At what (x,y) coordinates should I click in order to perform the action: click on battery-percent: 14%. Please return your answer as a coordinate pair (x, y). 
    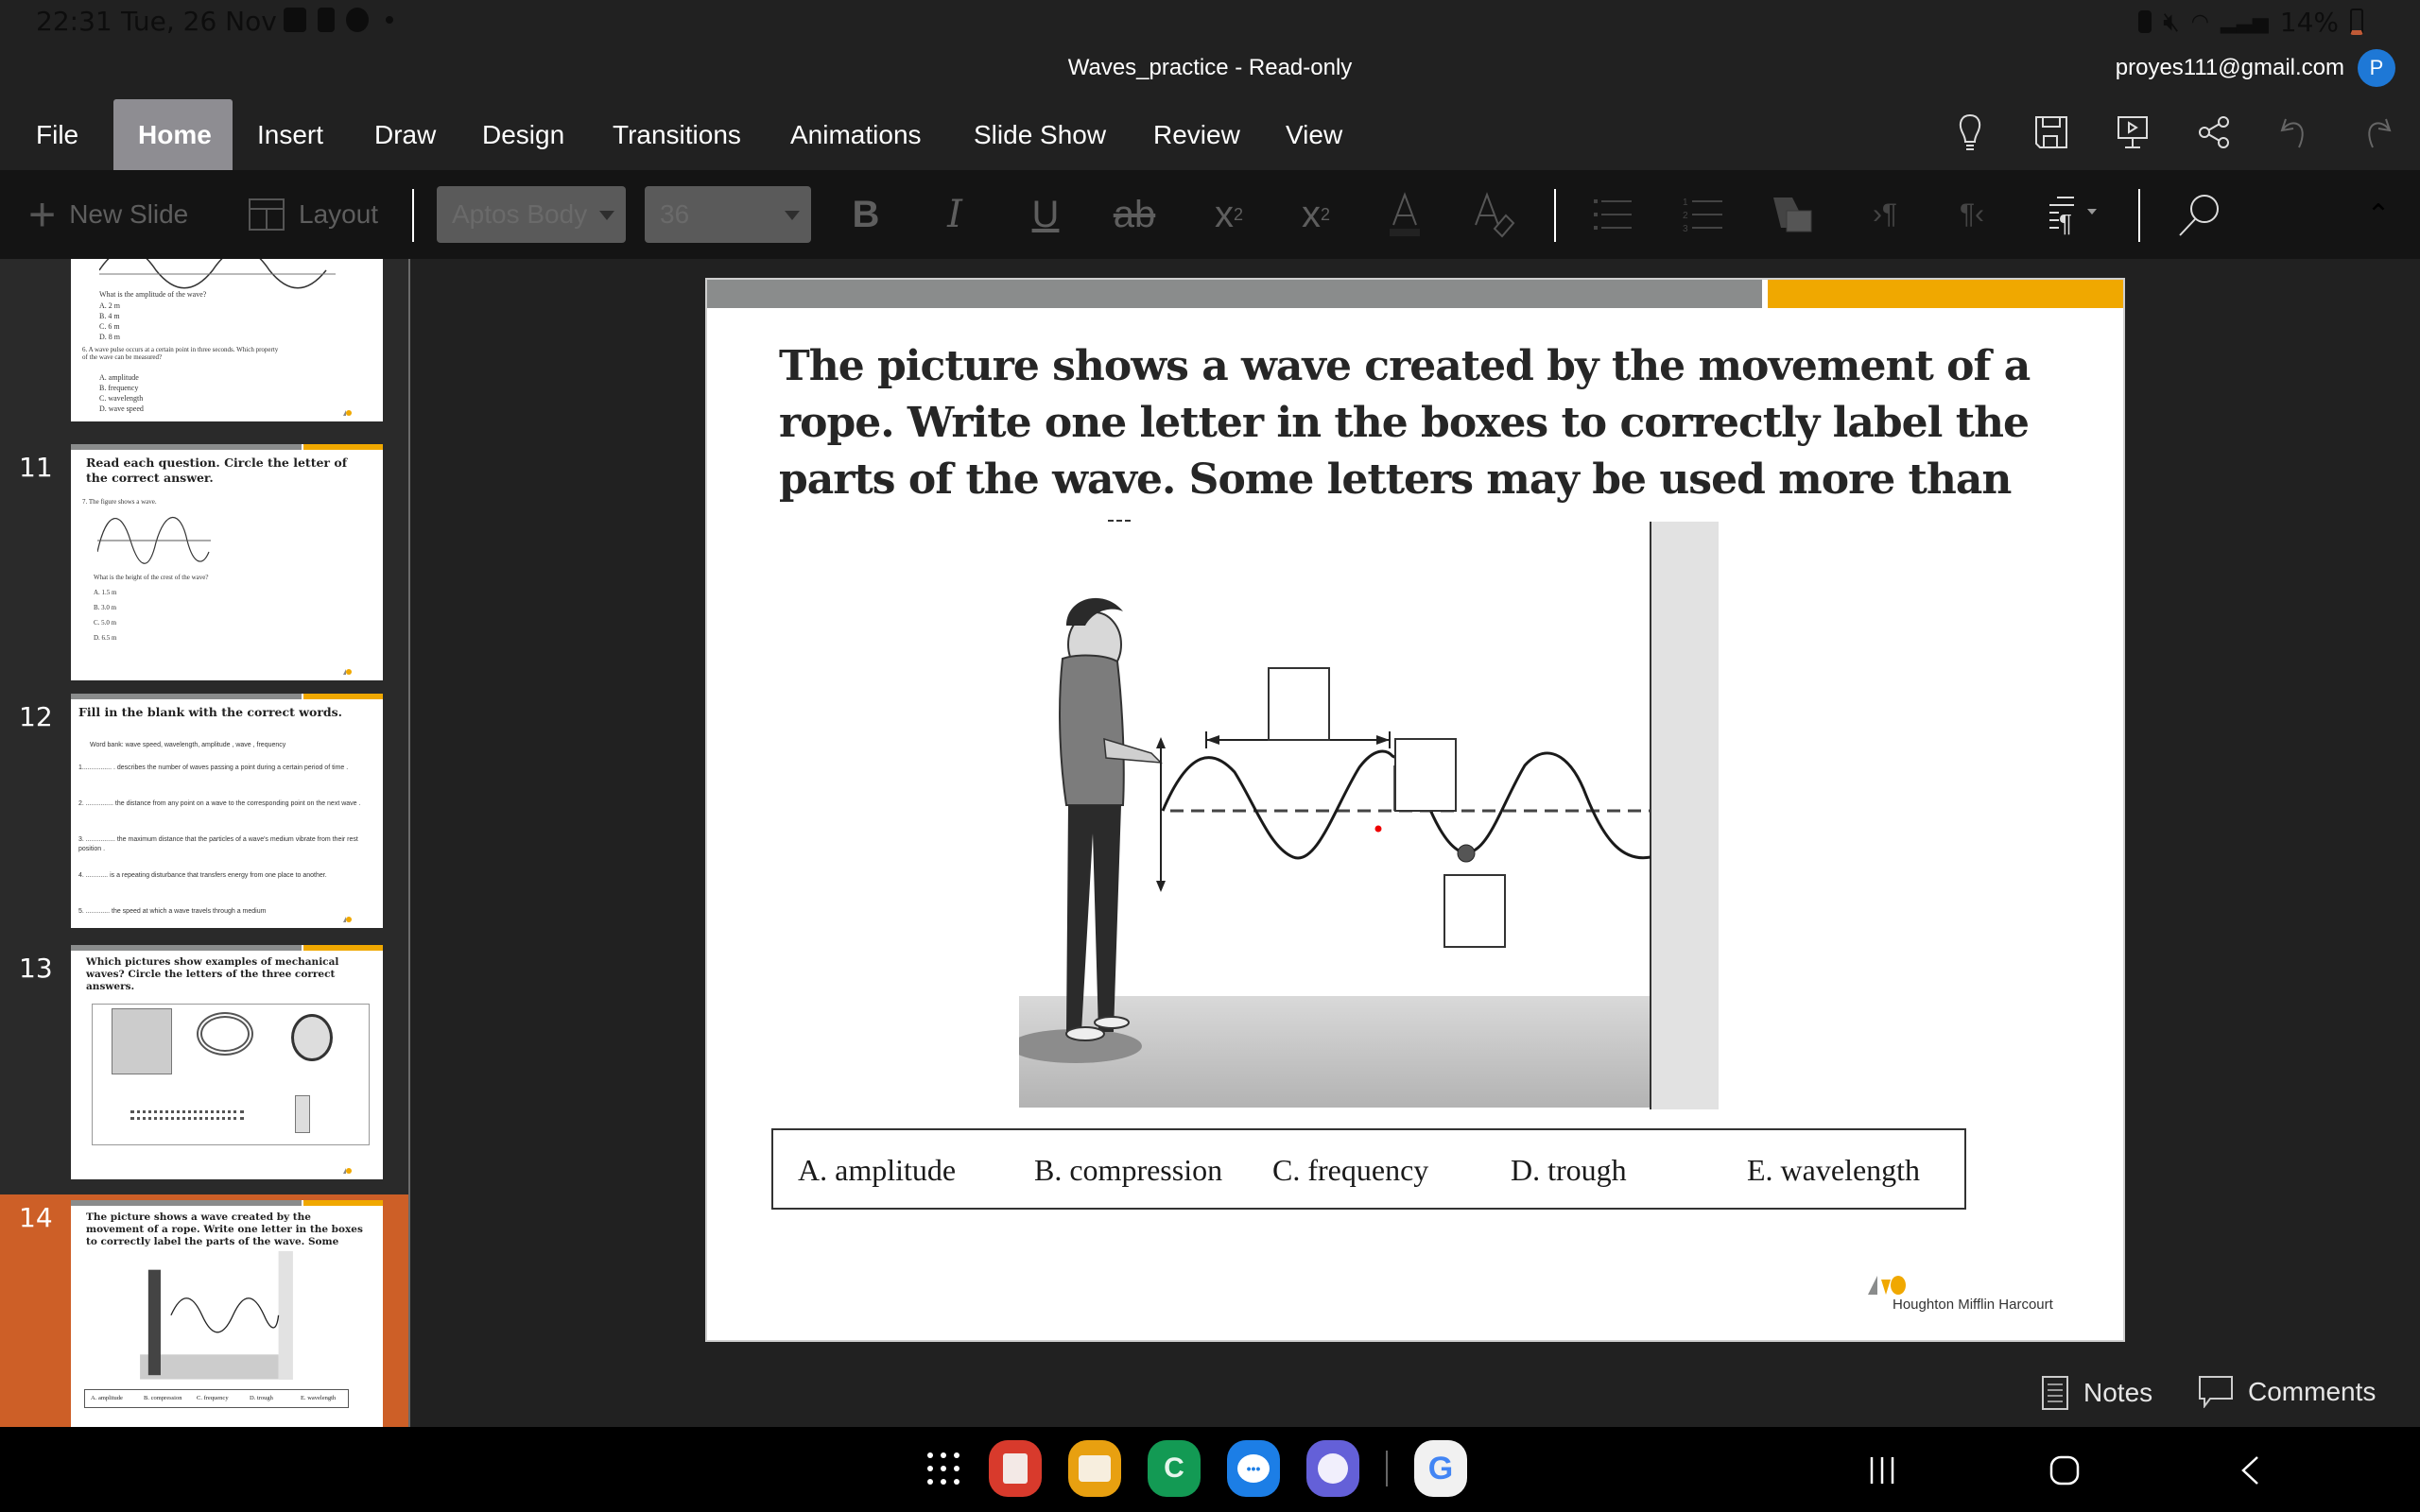
    Looking at the image, I should click on (2309, 22).